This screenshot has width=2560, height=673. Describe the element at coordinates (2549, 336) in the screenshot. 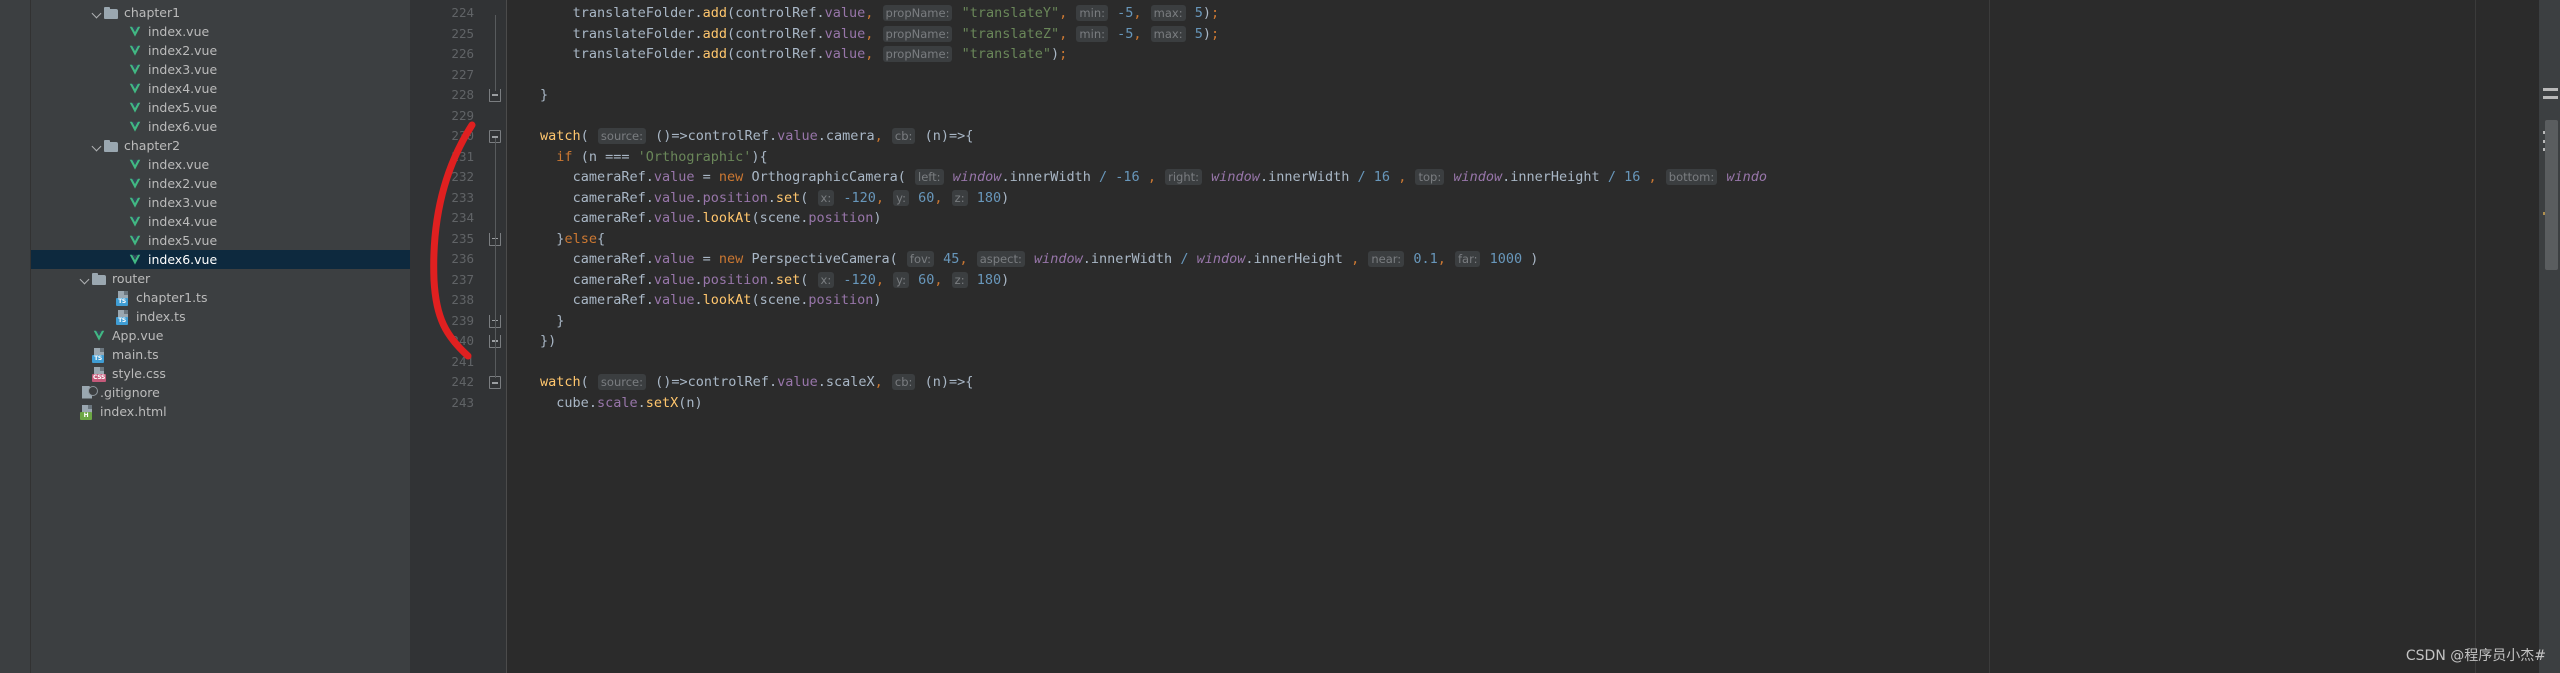

I see `editor-marker-rail` at that location.